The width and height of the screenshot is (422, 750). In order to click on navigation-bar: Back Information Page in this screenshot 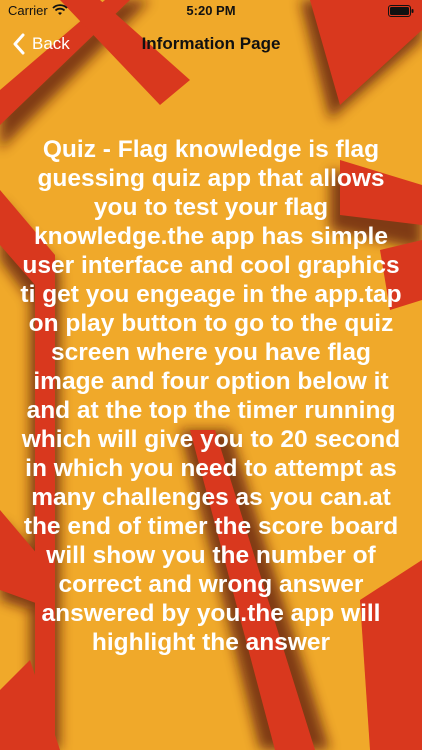, I will do `click(211, 44)`.